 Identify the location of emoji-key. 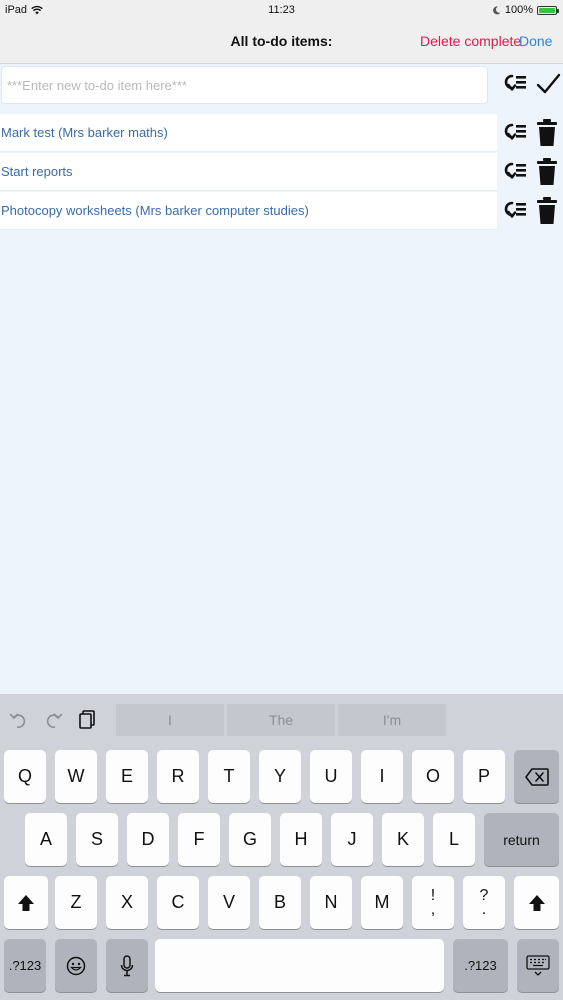
(76, 965).